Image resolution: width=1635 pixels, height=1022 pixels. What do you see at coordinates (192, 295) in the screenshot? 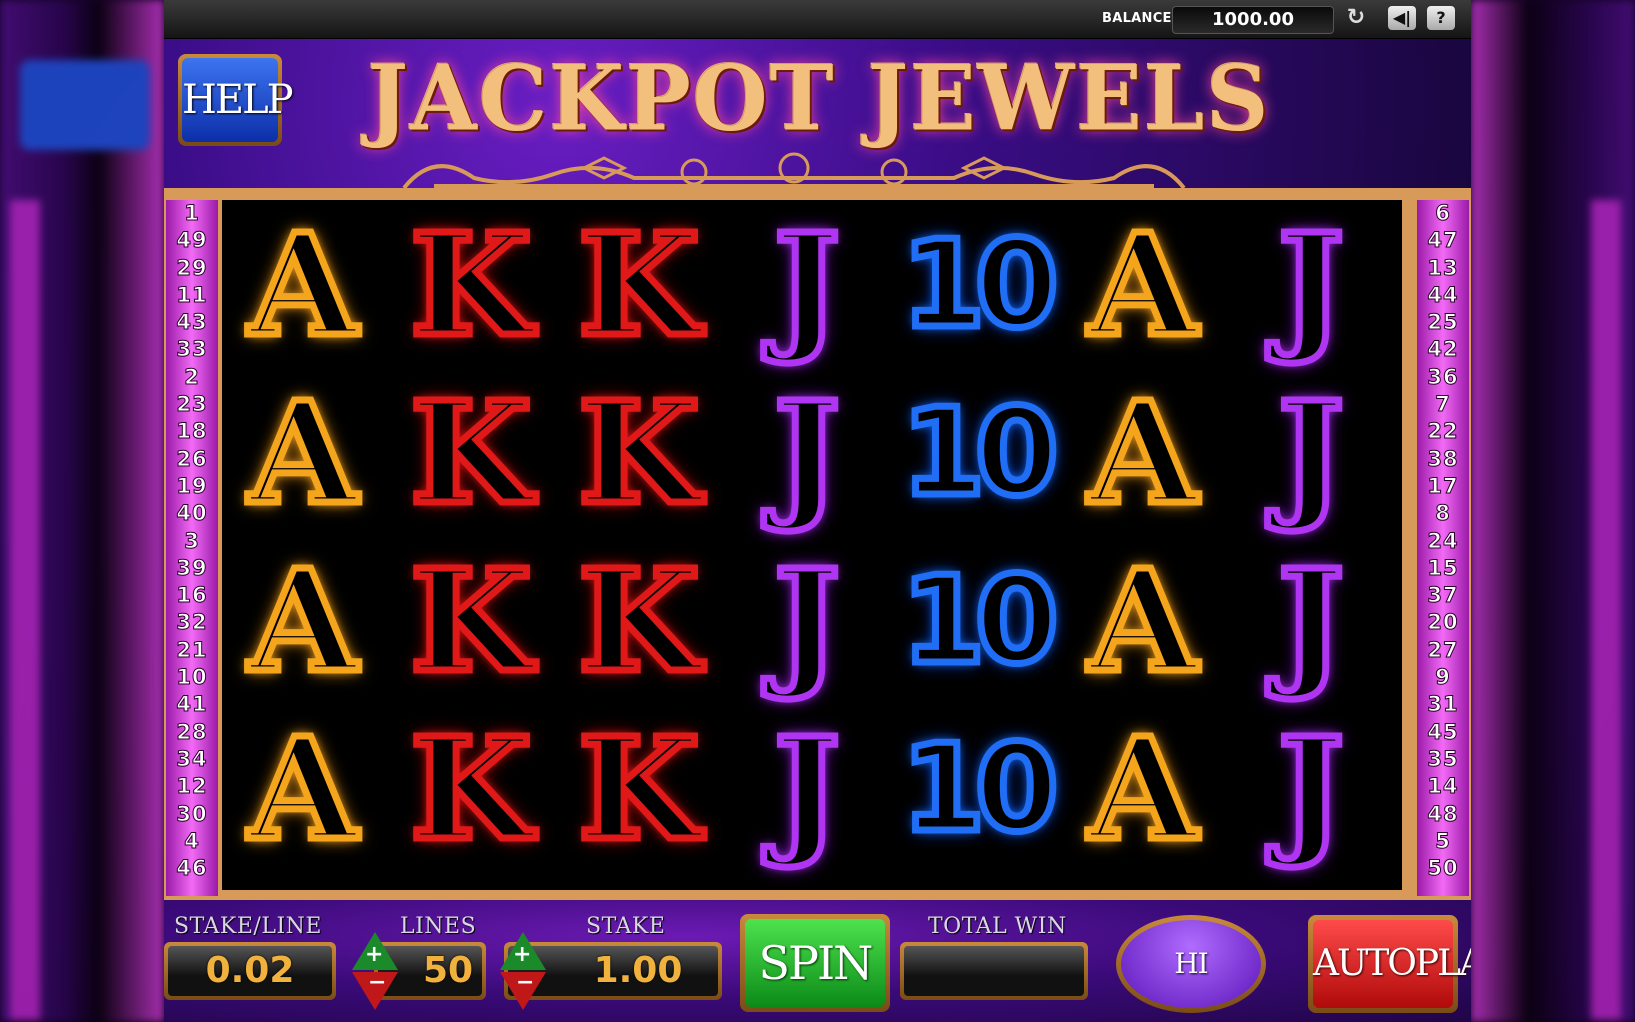
I see `payline-number-left: 11` at bounding box center [192, 295].